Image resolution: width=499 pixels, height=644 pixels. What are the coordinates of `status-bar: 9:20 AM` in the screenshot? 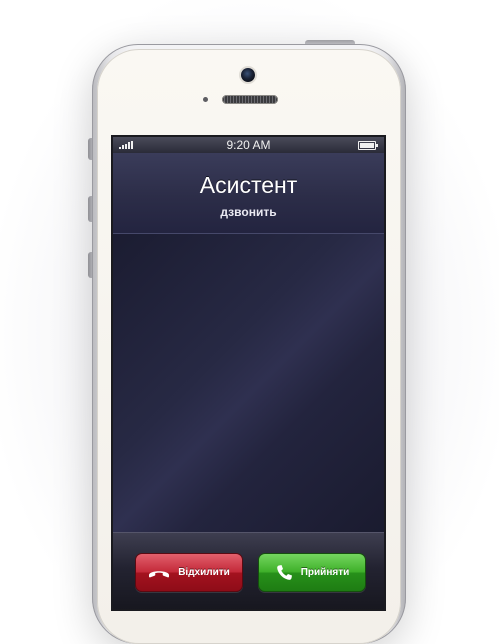 It's located at (248, 145).